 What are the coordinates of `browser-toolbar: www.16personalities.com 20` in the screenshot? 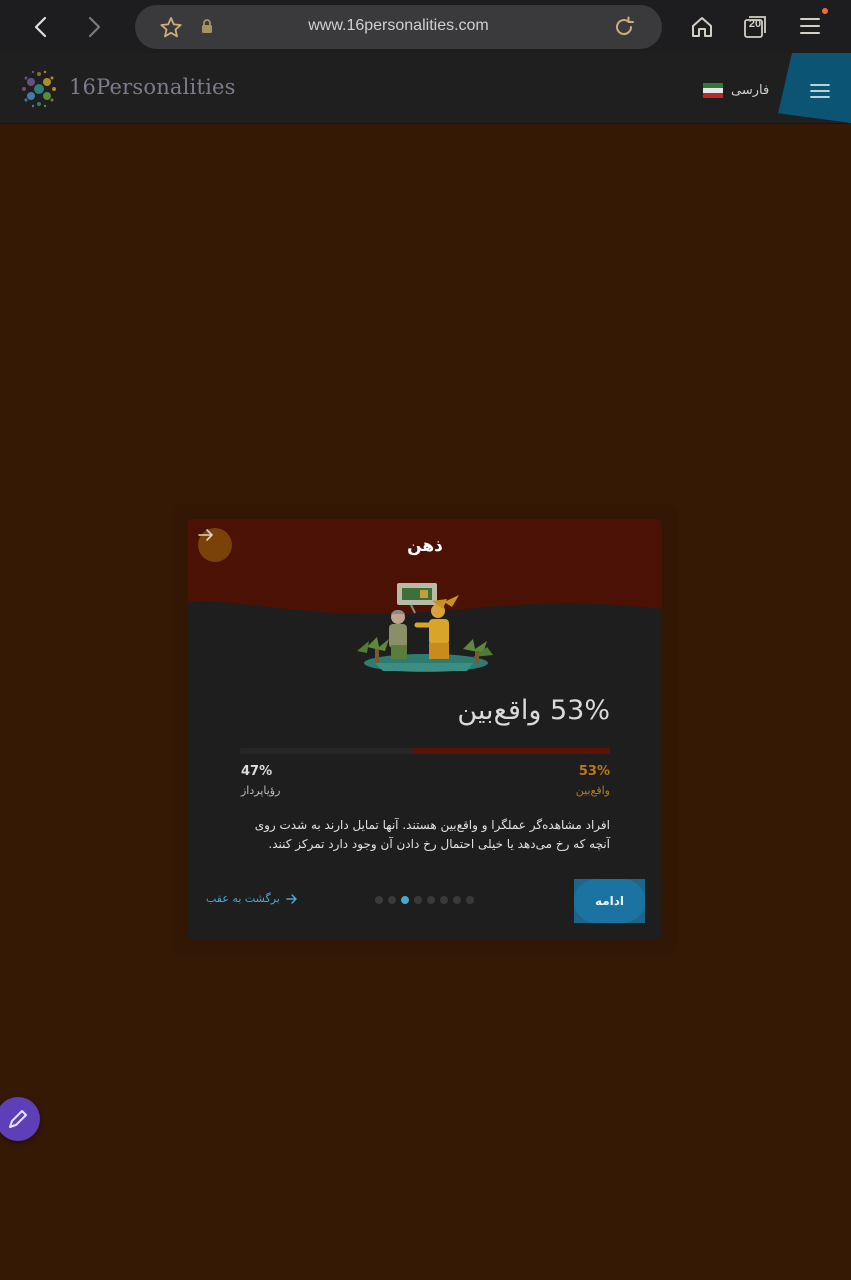 It's located at (425, 26).